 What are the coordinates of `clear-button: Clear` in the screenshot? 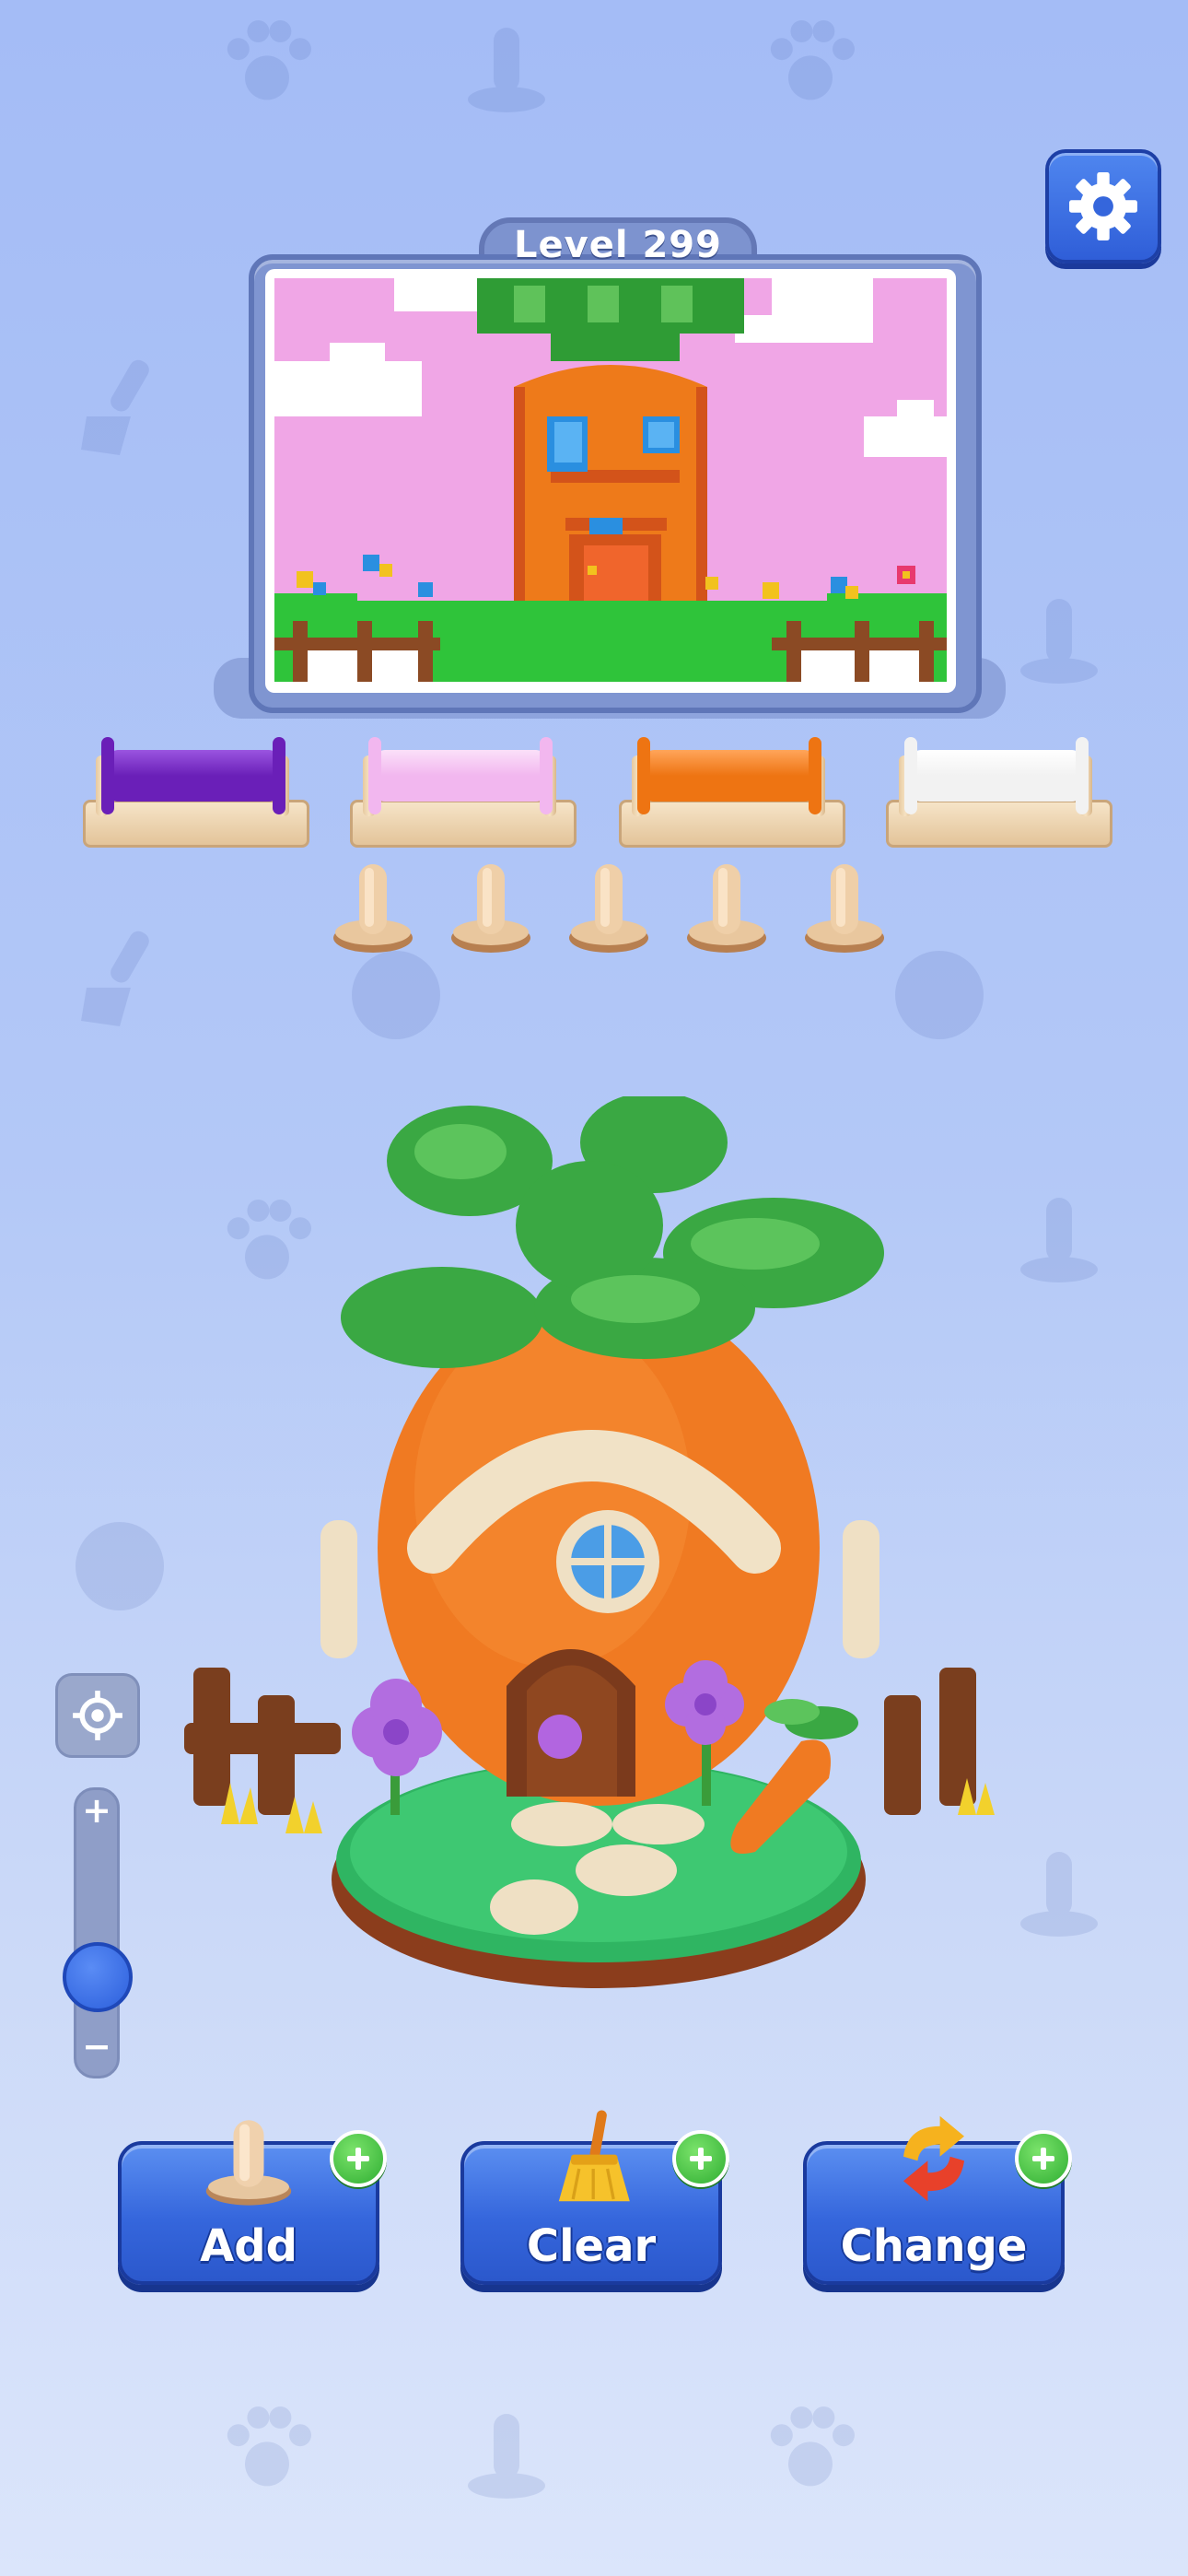 It's located at (594, 2197).